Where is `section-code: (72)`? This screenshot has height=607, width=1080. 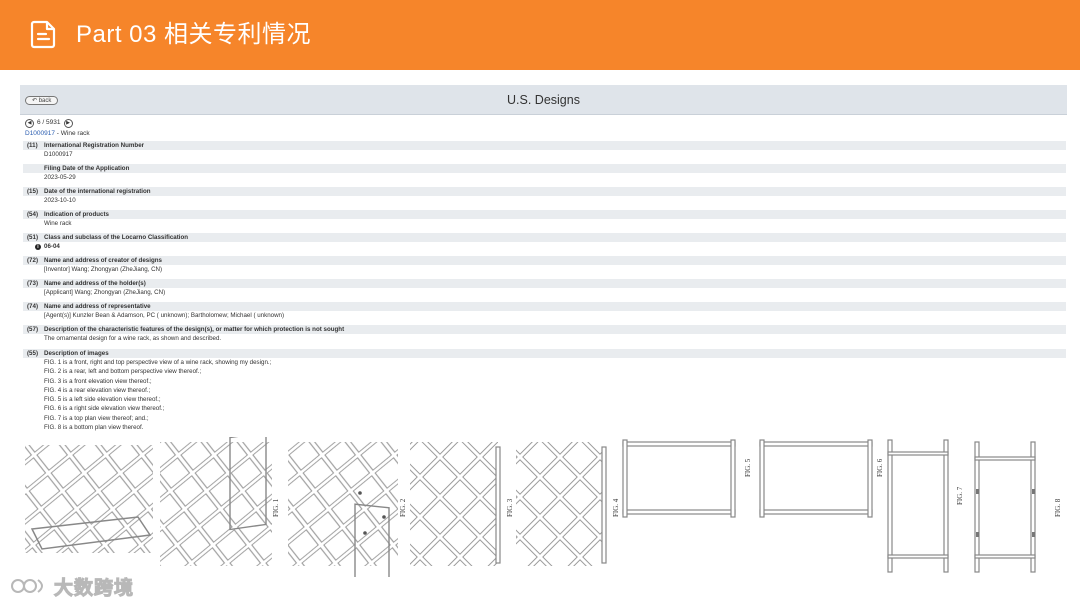 section-code: (72) is located at coordinates (33, 260).